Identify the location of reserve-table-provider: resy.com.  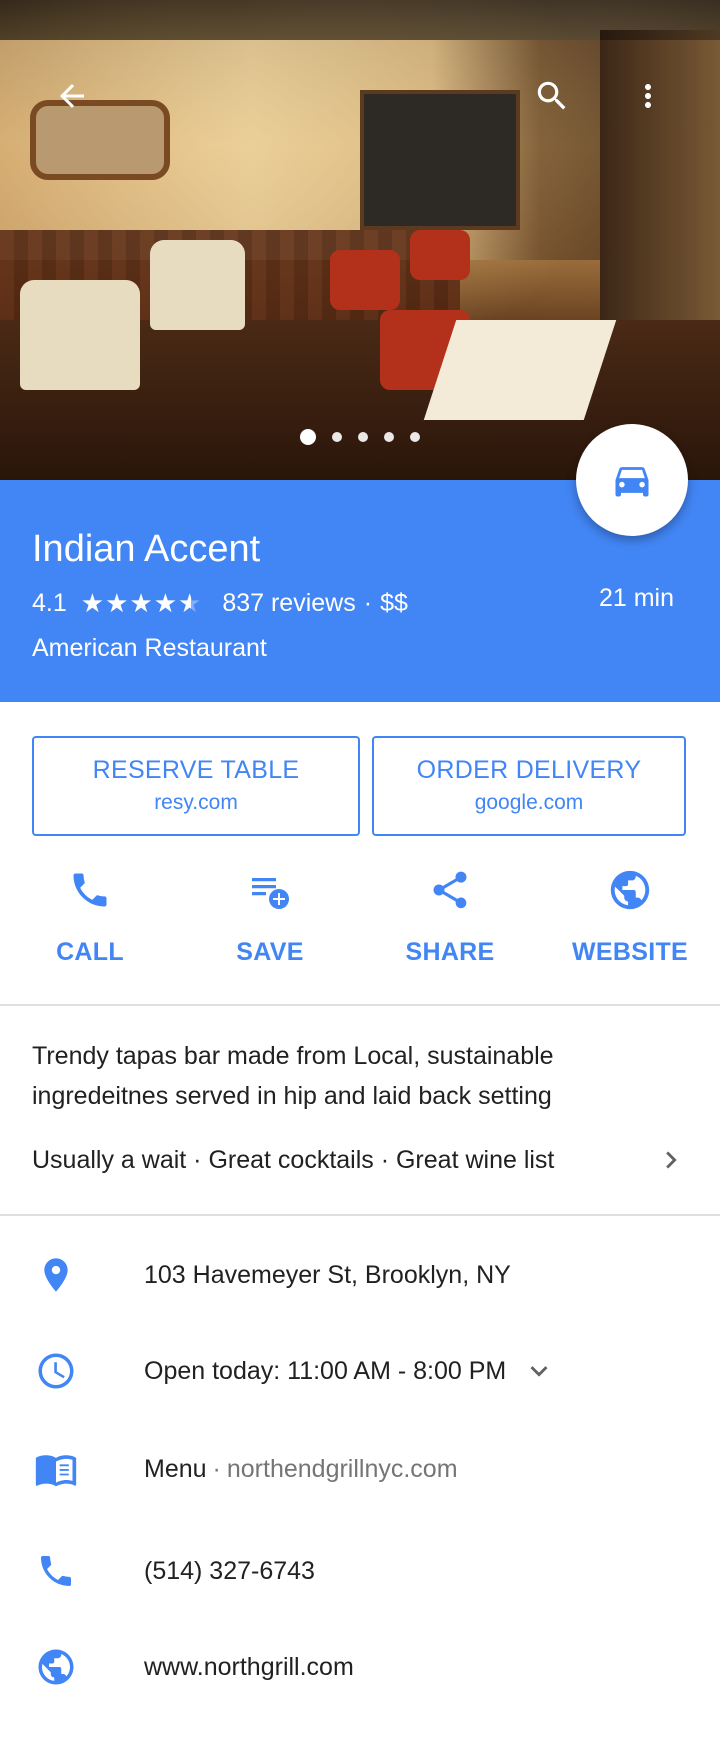
(196, 802).